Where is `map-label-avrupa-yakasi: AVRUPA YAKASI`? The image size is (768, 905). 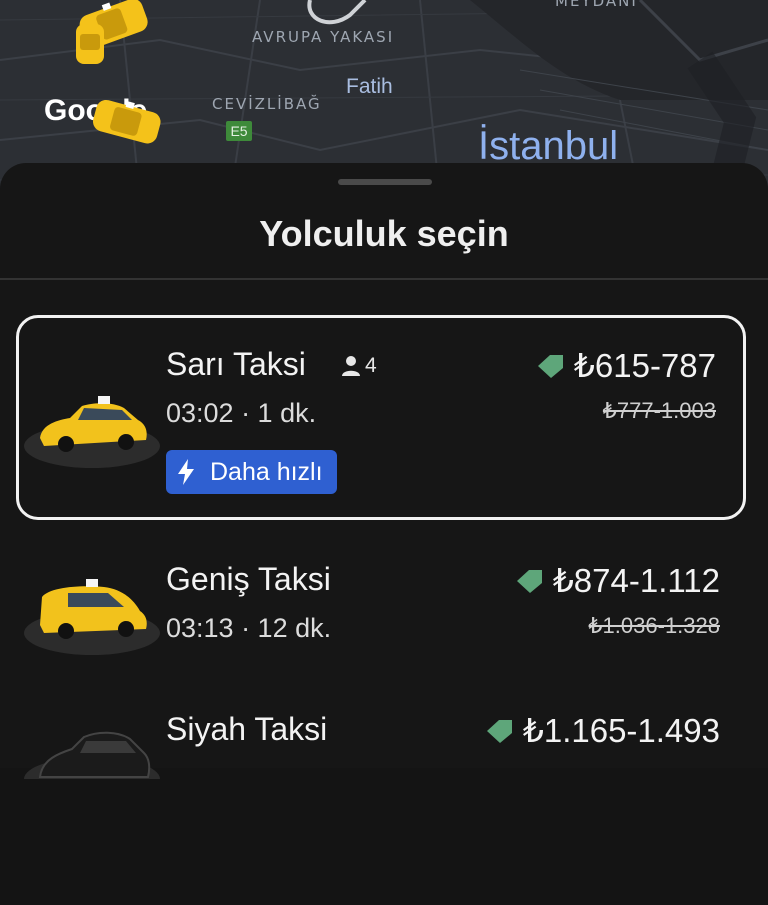 map-label-avrupa-yakasi: AVRUPA YAKASI is located at coordinates (323, 37).